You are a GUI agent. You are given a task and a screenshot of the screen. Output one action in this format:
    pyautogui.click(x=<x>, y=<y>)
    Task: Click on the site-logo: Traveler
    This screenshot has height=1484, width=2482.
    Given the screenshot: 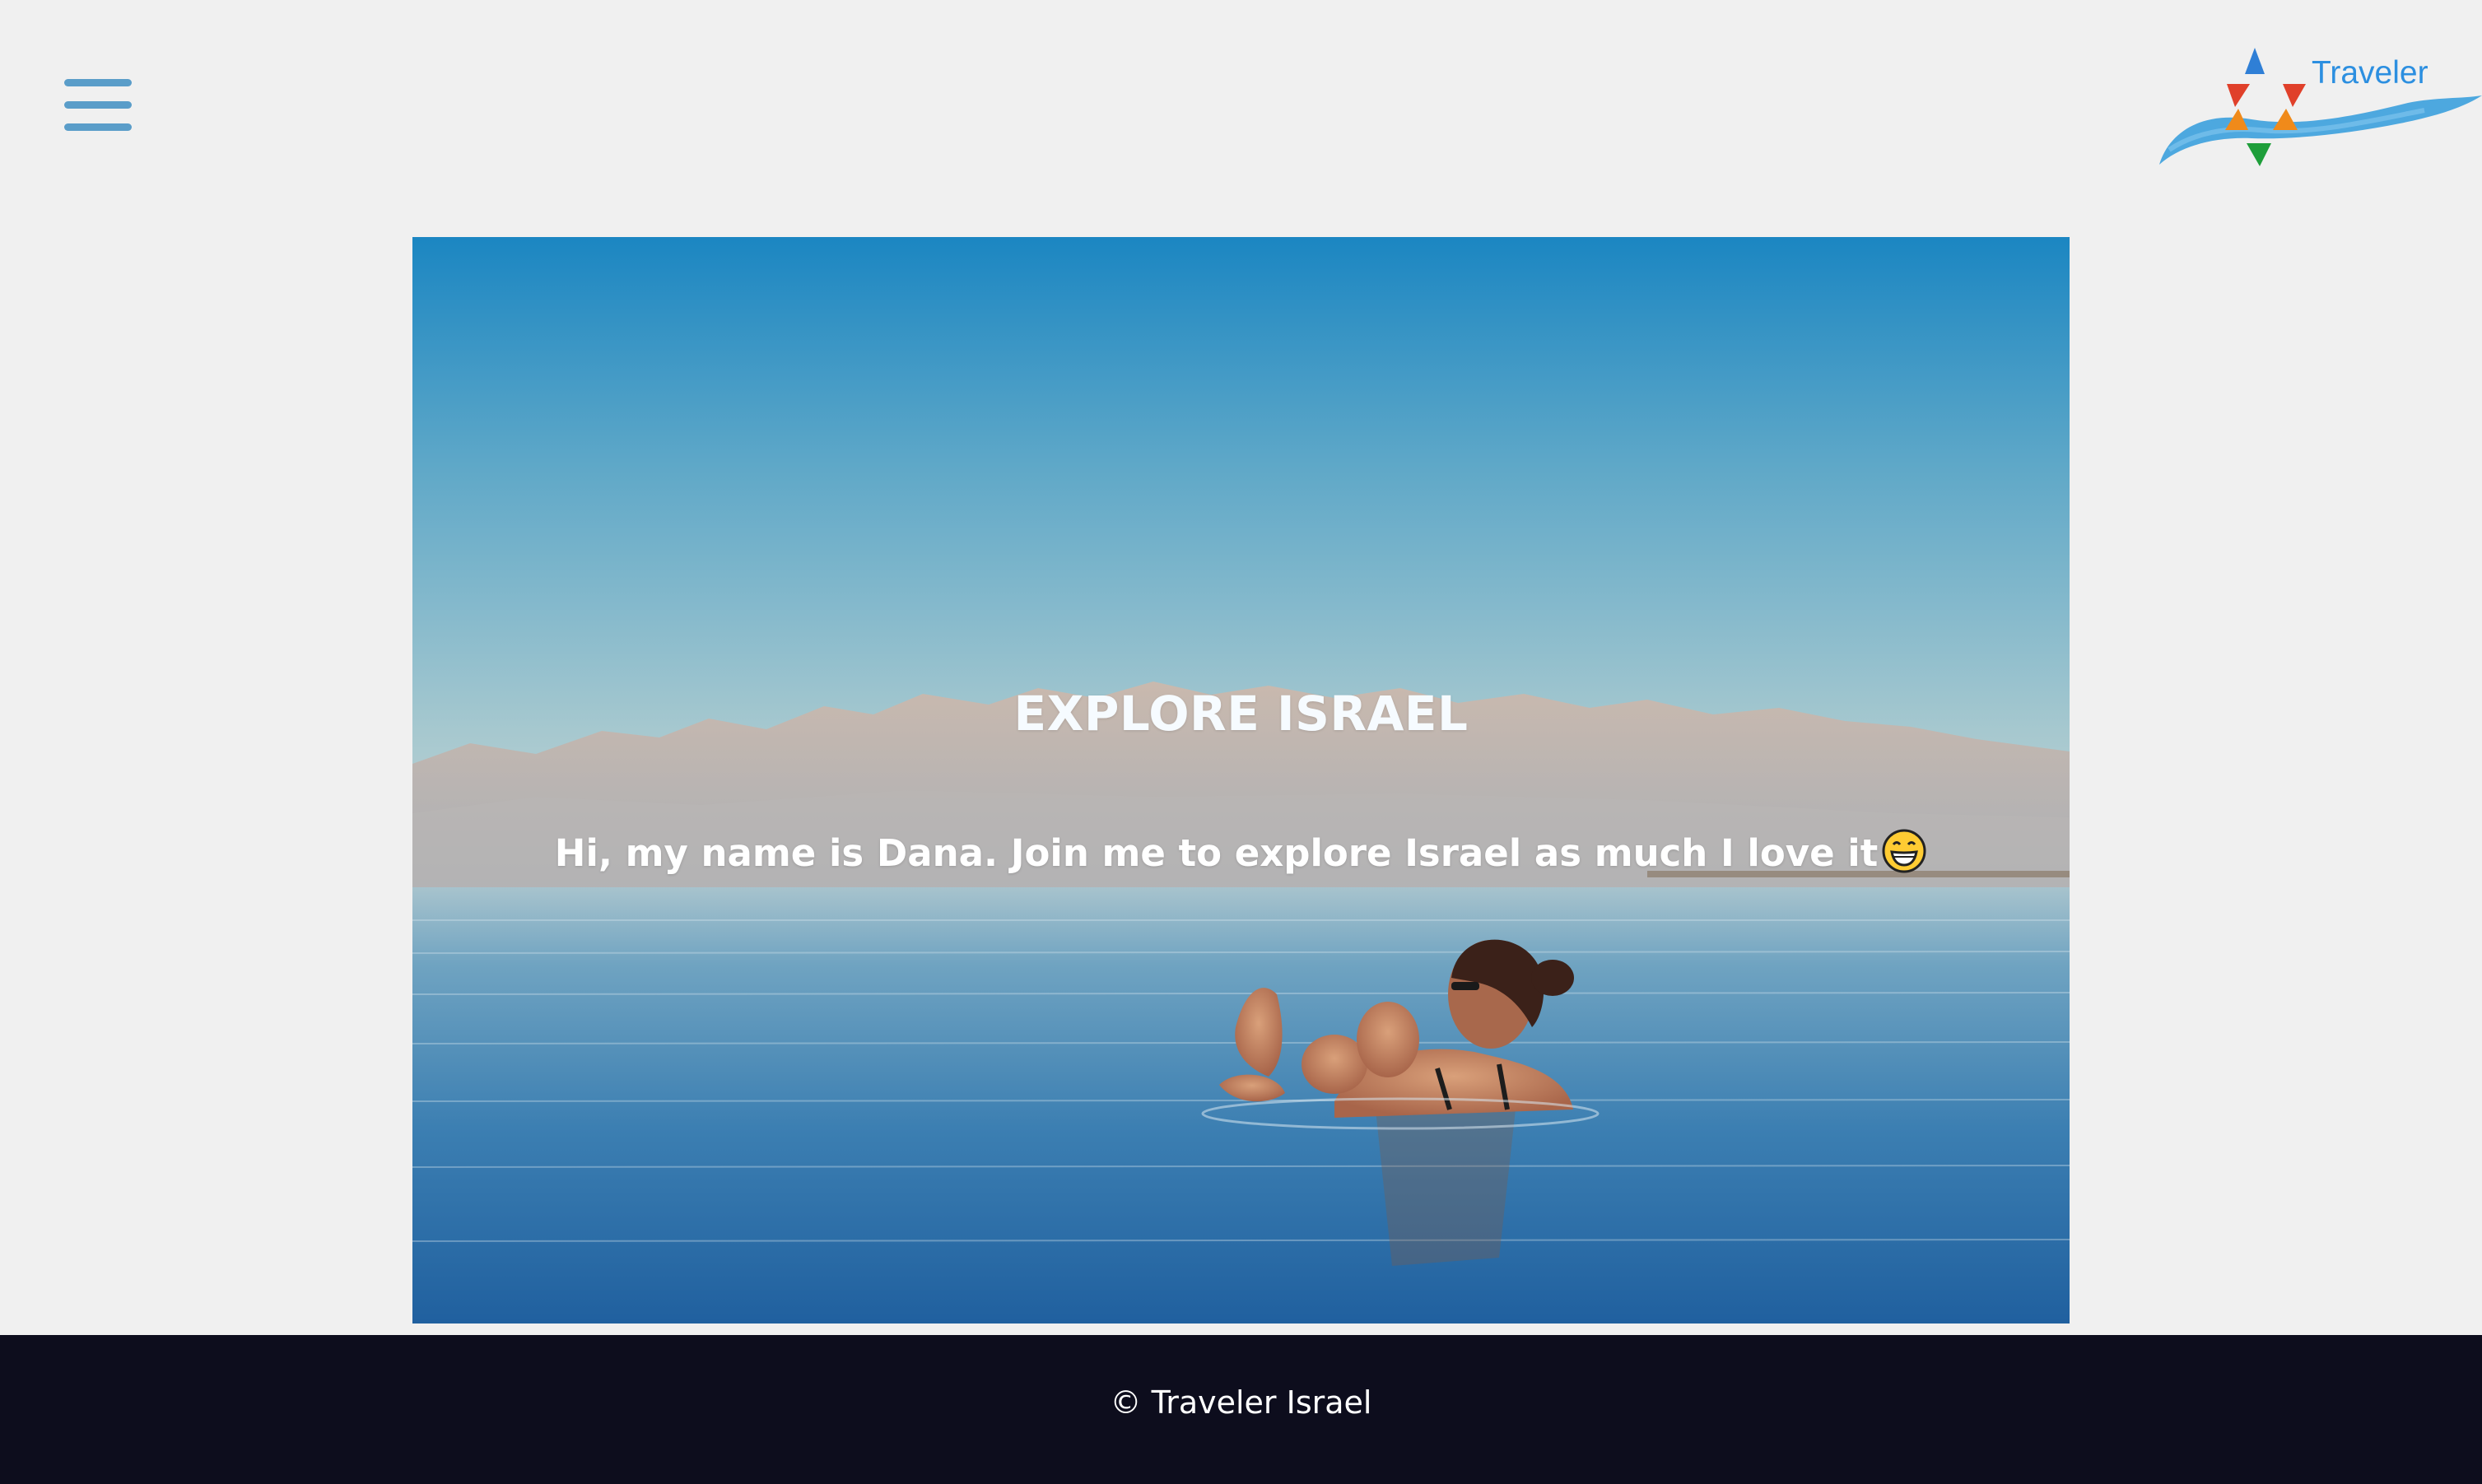 What is the action you would take?
    pyautogui.click(x=2318, y=119)
    